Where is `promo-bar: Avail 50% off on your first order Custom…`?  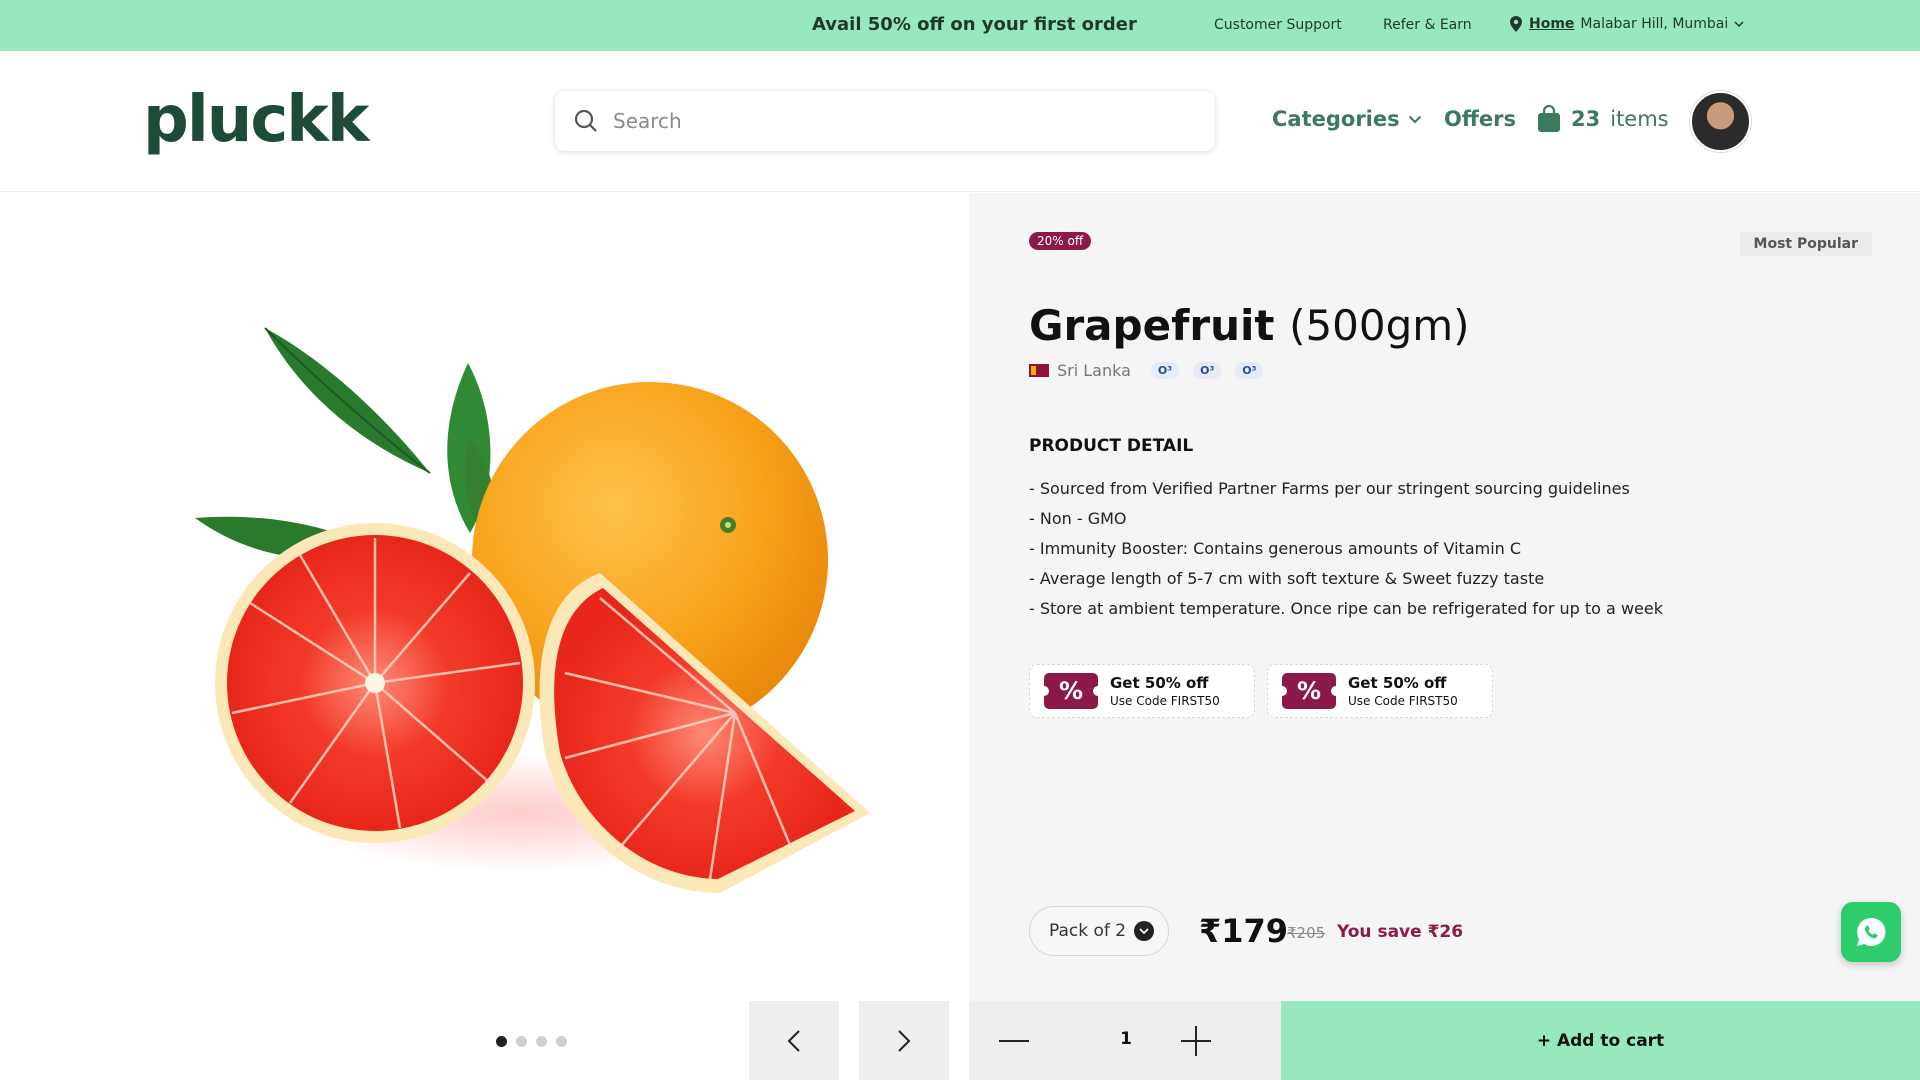
promo-bar: Avail 50% off on your first order Custom… is located at coordinates (960, 25).